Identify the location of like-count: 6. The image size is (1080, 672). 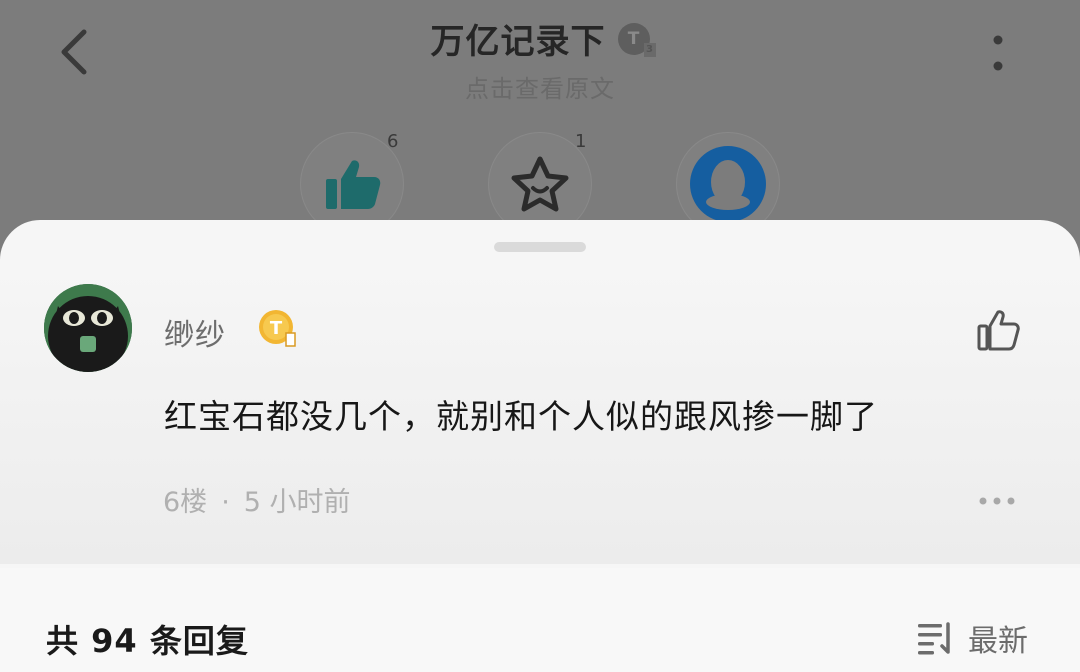
(393, 141).